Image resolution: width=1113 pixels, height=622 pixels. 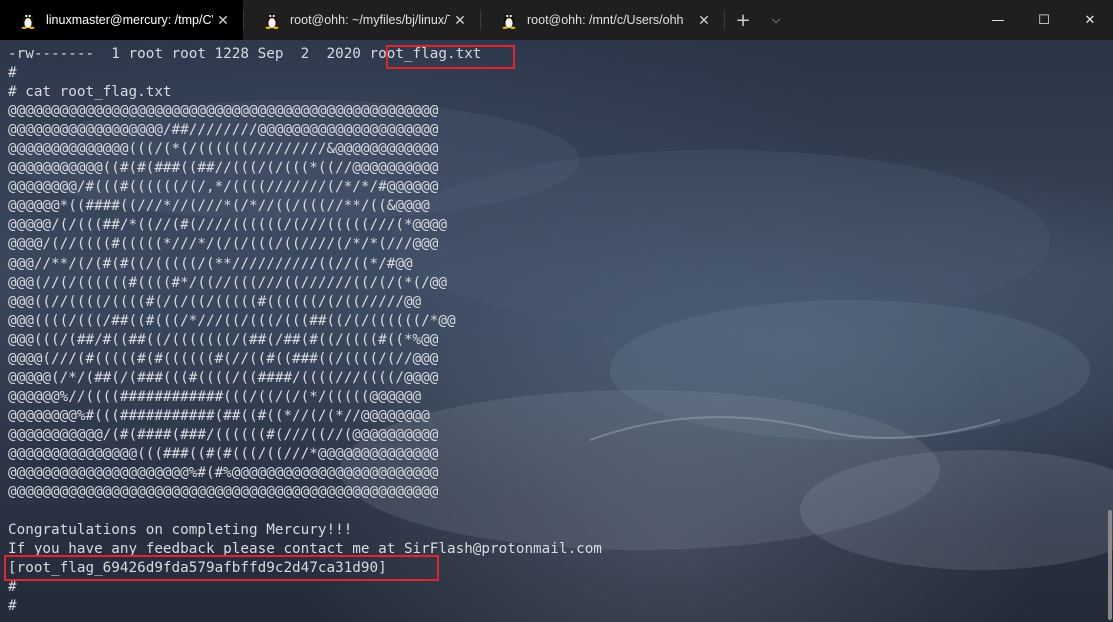 What do you see at coordinates (90, 92) in the screenshot?
I see `terminal-line: # cat root_flag.txt` at bounding box center [90, 92].